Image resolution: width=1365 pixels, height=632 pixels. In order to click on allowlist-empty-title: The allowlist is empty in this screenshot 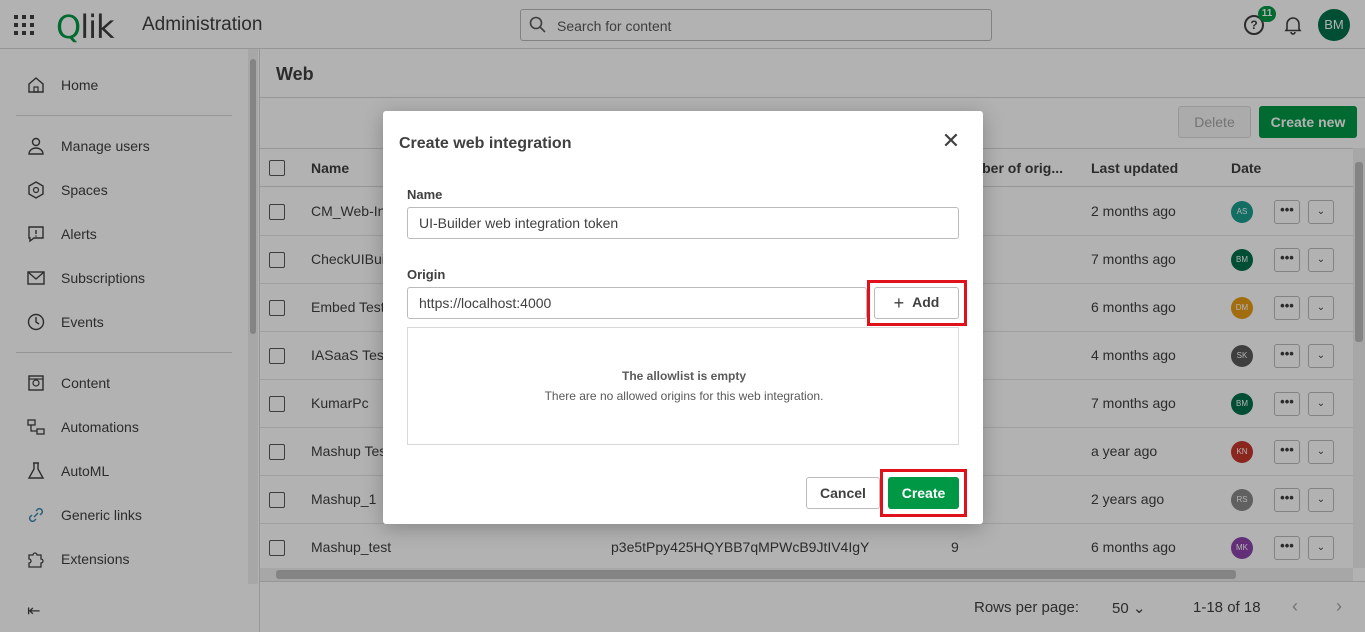, I will do `click(684, 376)`.